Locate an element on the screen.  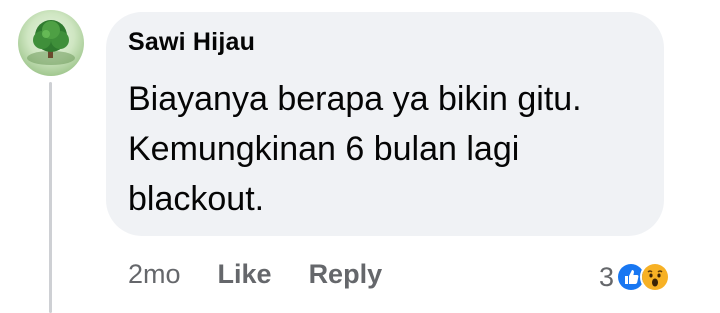
wow-icon is located at coordinates (655, 277).